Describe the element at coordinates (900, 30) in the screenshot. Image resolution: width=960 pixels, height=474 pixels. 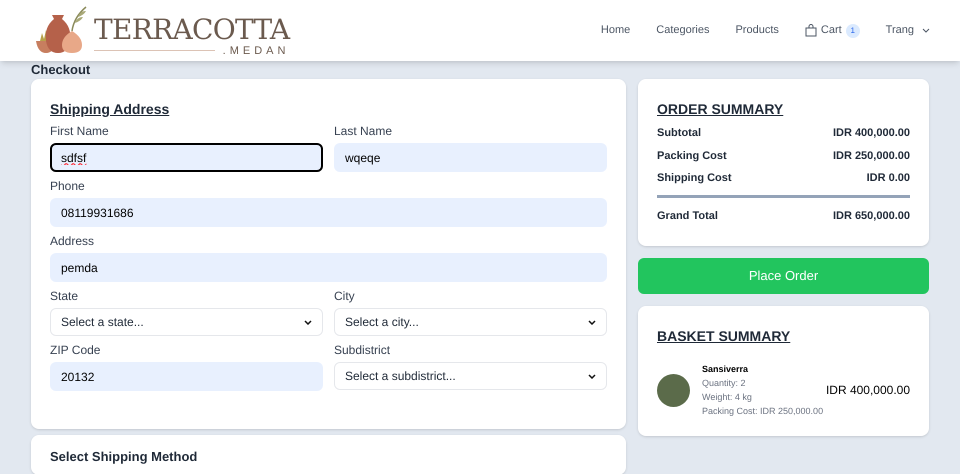
I see `user-menu: Trang` at that location.